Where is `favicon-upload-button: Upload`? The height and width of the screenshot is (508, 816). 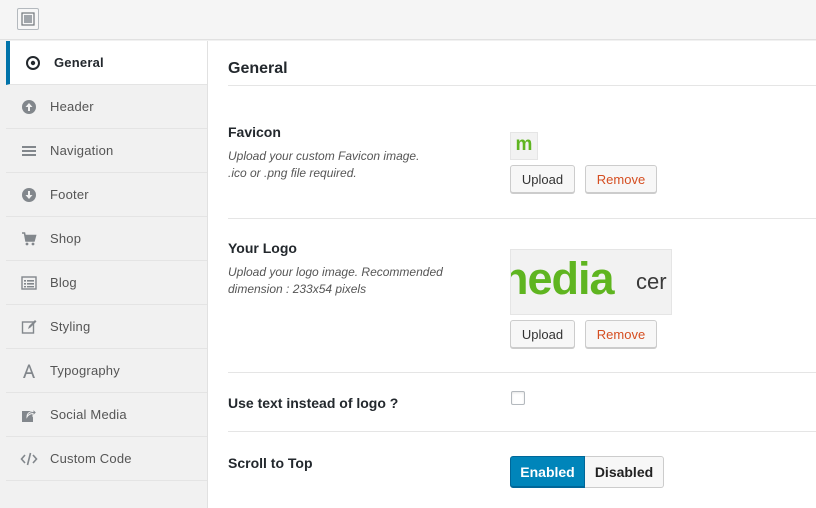
favicon-upload-button: Upload is located at coordinates (542, 179).